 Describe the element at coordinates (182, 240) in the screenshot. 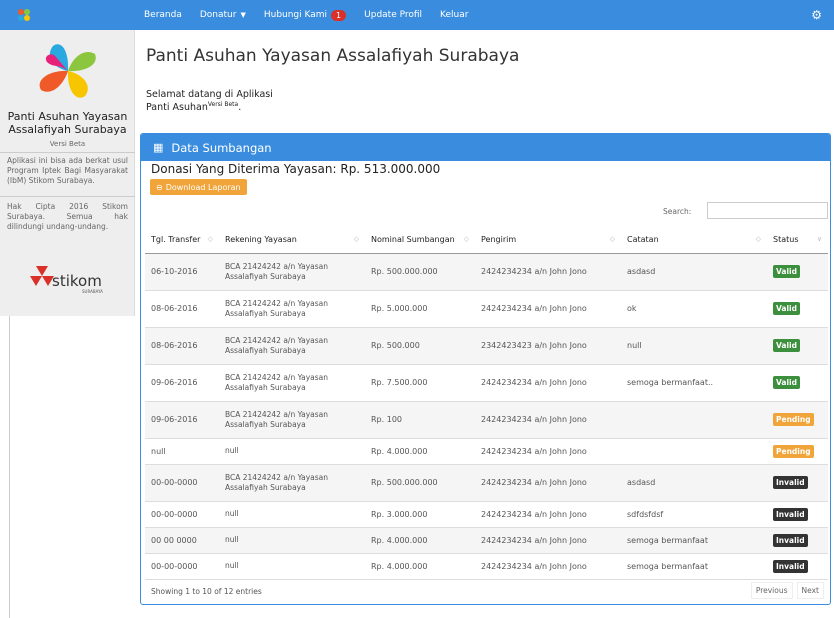

I see `column-header-tgl-transfer: Tgl. Transfer ◇` at that location.